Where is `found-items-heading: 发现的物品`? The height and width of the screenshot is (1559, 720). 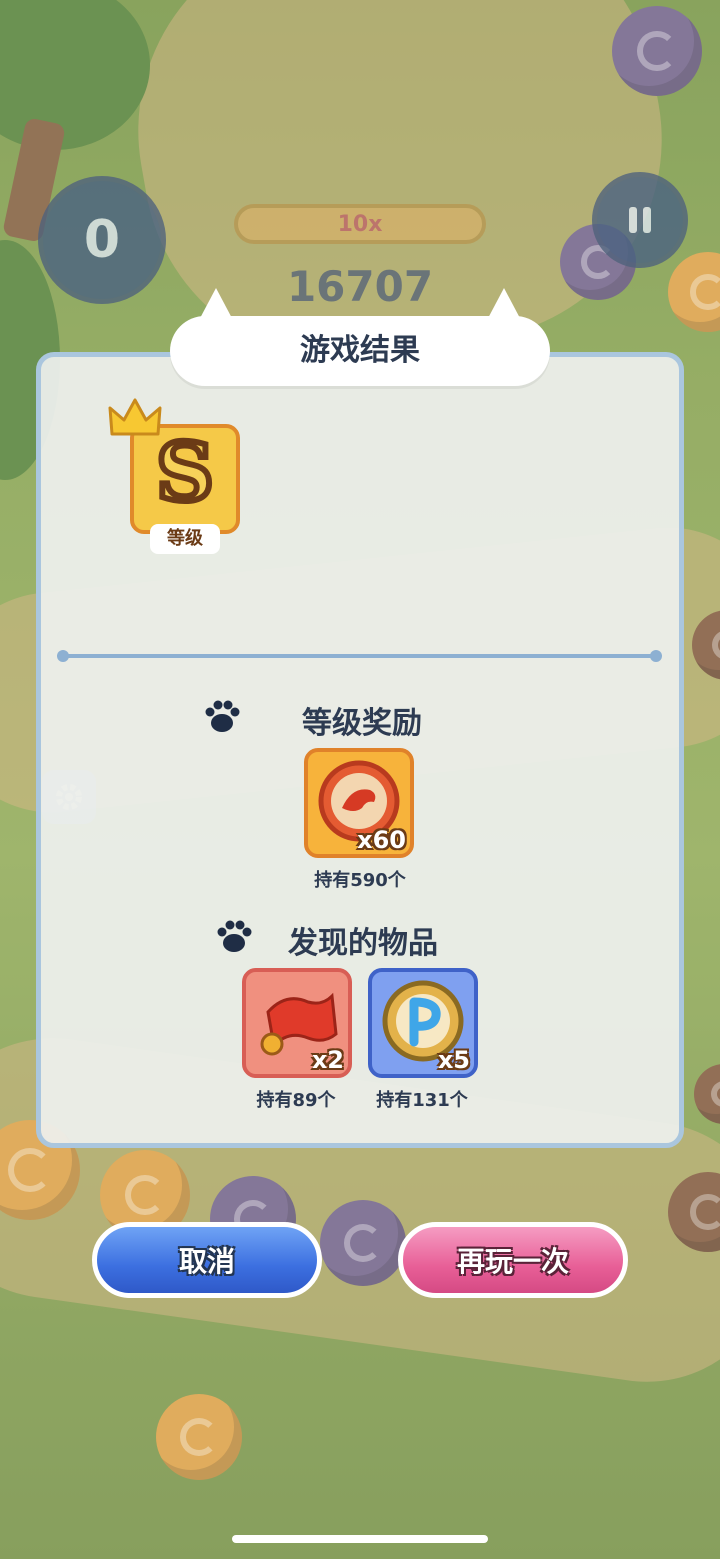
found-items-heading: 发现的物品 is located at coordinates (363, 943).